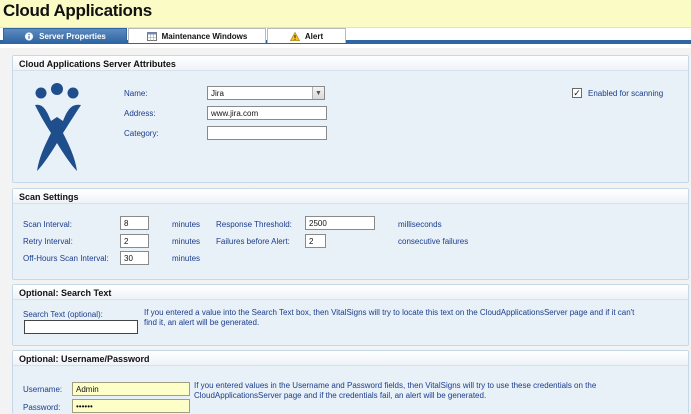 Image resolution: width=691 pixels, height=414 pixels. Describe the element at coordinates (626, 93) in the screenshot. I see `enabled-for-scanning-label: Enabled for scanning` at that location.